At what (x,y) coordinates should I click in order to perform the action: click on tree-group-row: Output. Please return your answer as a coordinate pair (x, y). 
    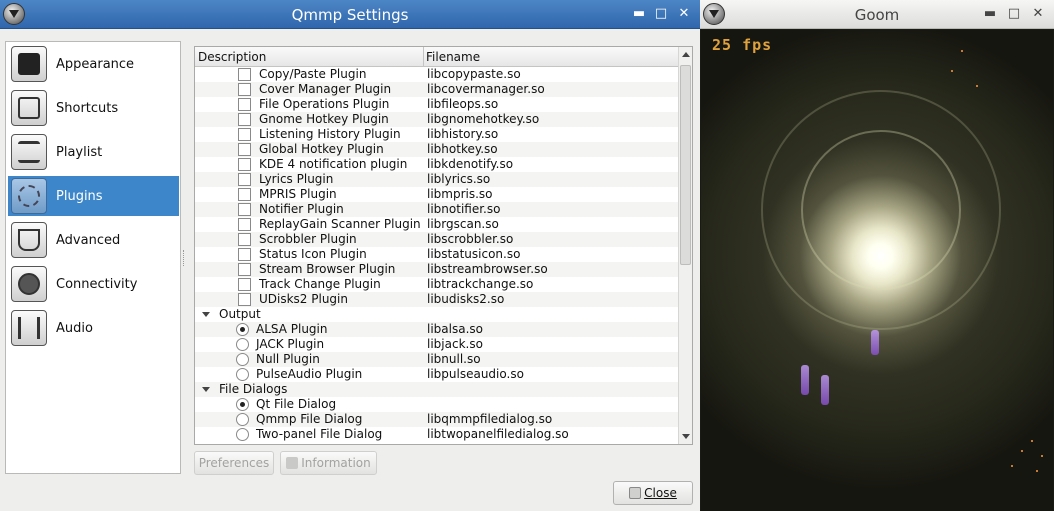
    Looking at the image, I should click on (436, 314).